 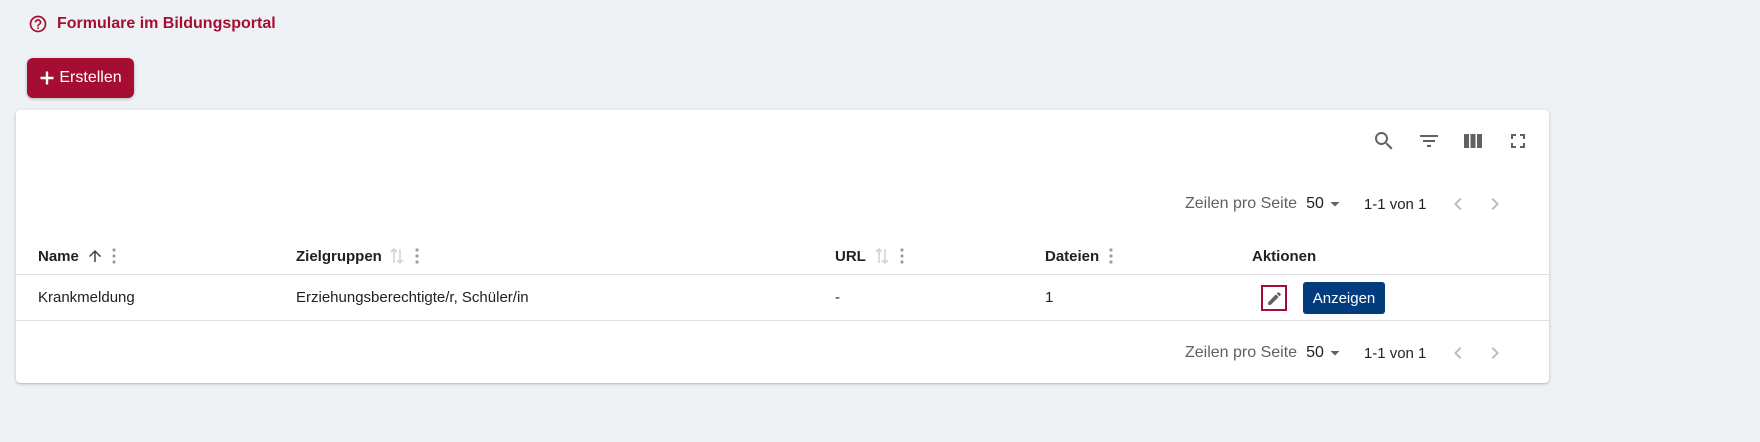 I want to click on column-header-dateien: Dateien, so click(x=1079, y=256).